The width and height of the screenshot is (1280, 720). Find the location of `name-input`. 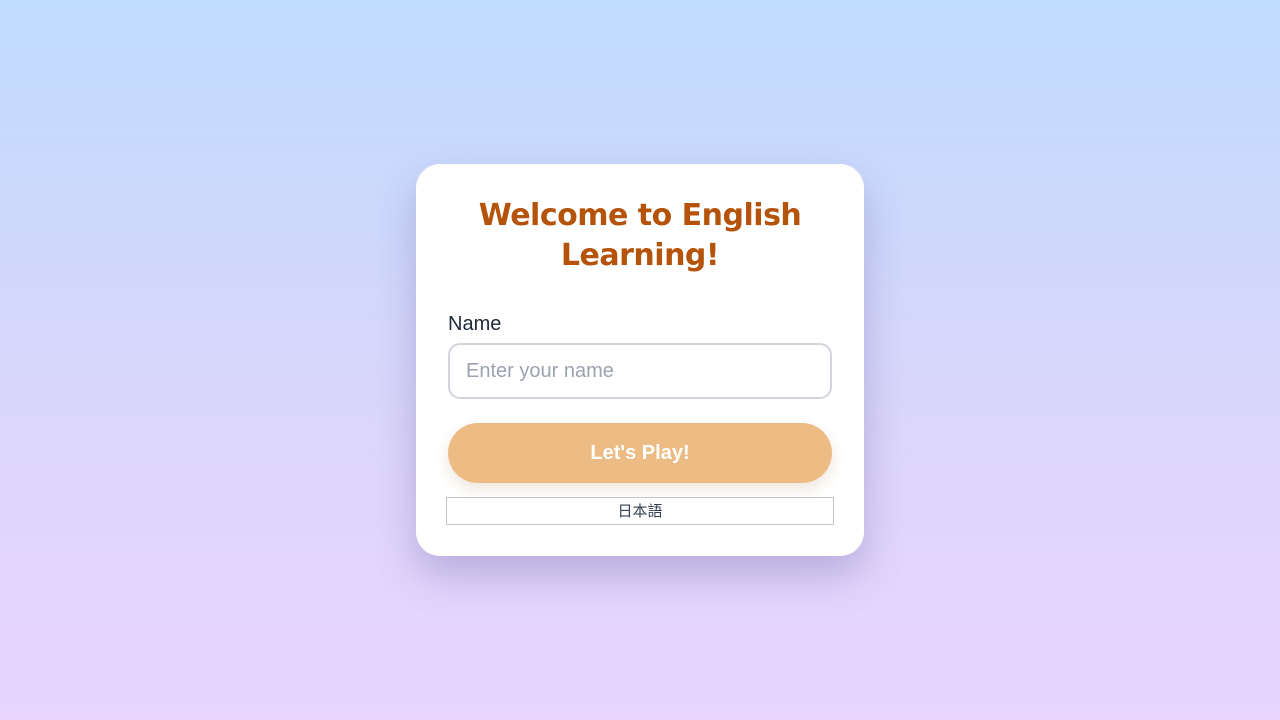

name-input is located at coordinates (640, 371).